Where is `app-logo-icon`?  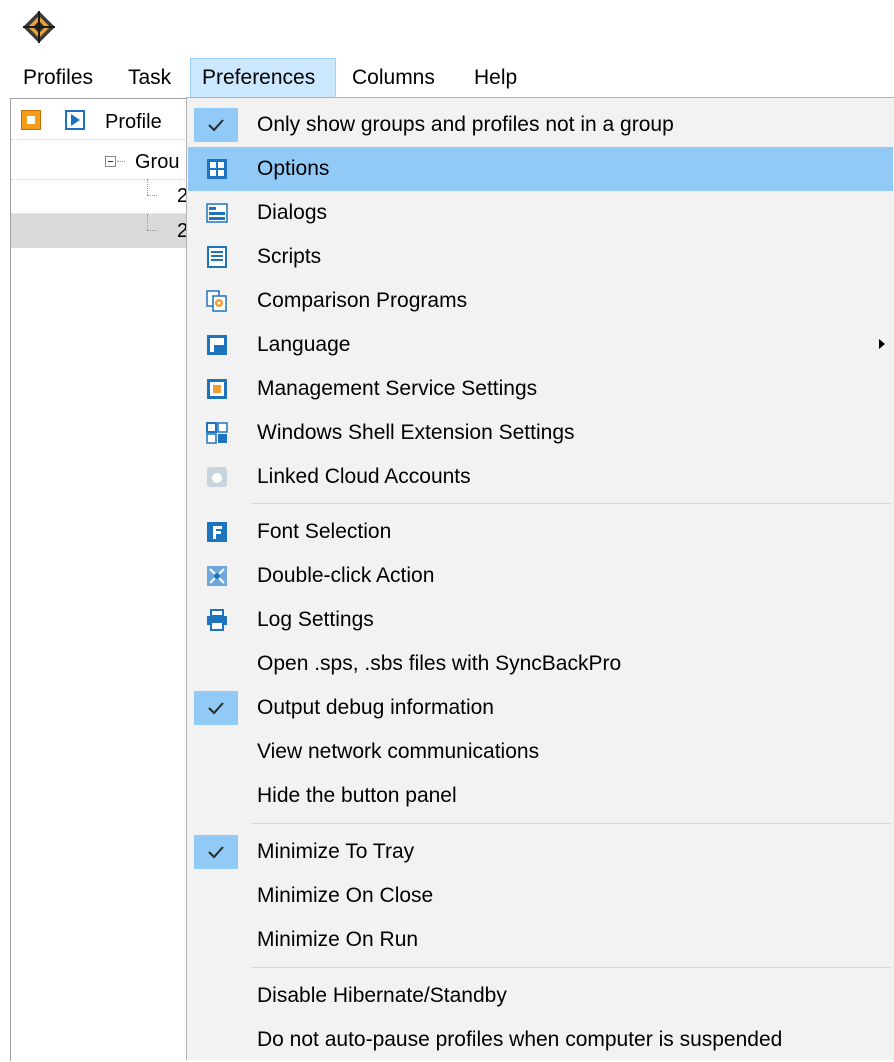 app-logo-icon is located at coordinates (39, 27).